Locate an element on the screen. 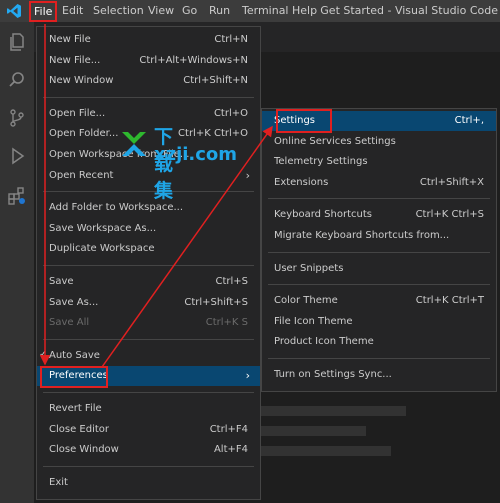 Image resolution: width=500 pixels, height=503 pixels. watermark-text-url: xzji.com is located at coordinates (196, 154).